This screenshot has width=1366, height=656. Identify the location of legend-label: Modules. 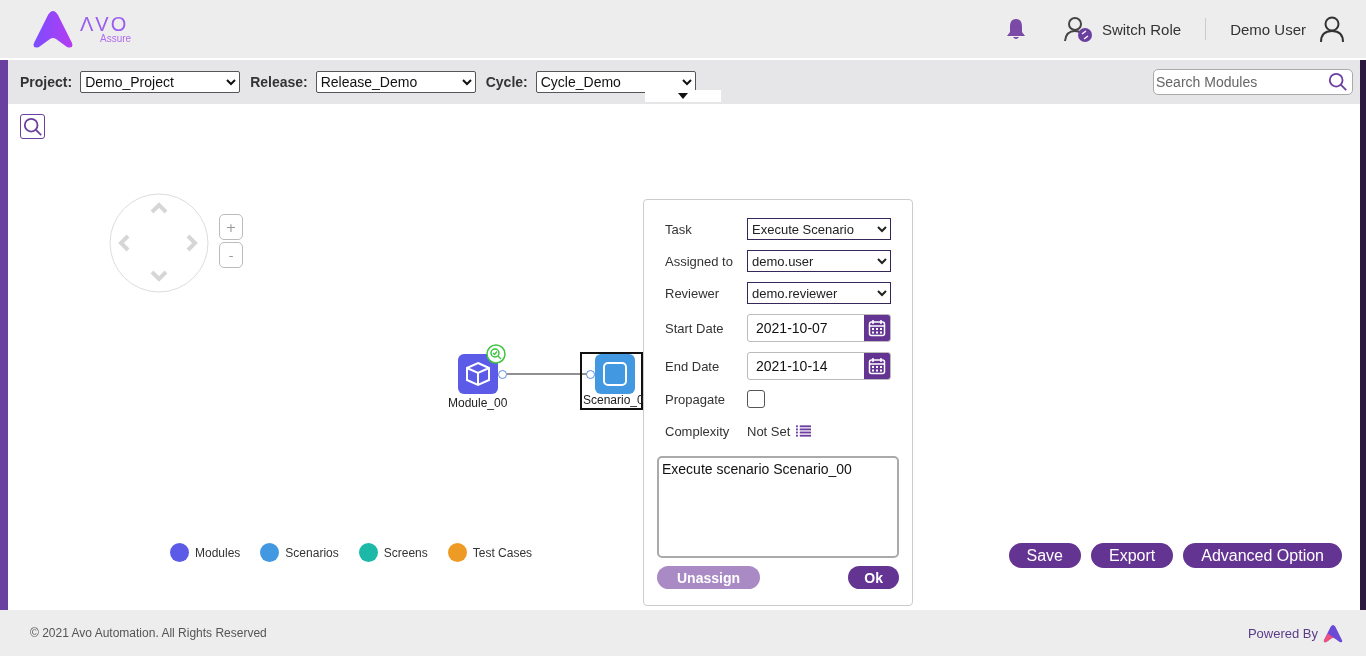
(218, 552).